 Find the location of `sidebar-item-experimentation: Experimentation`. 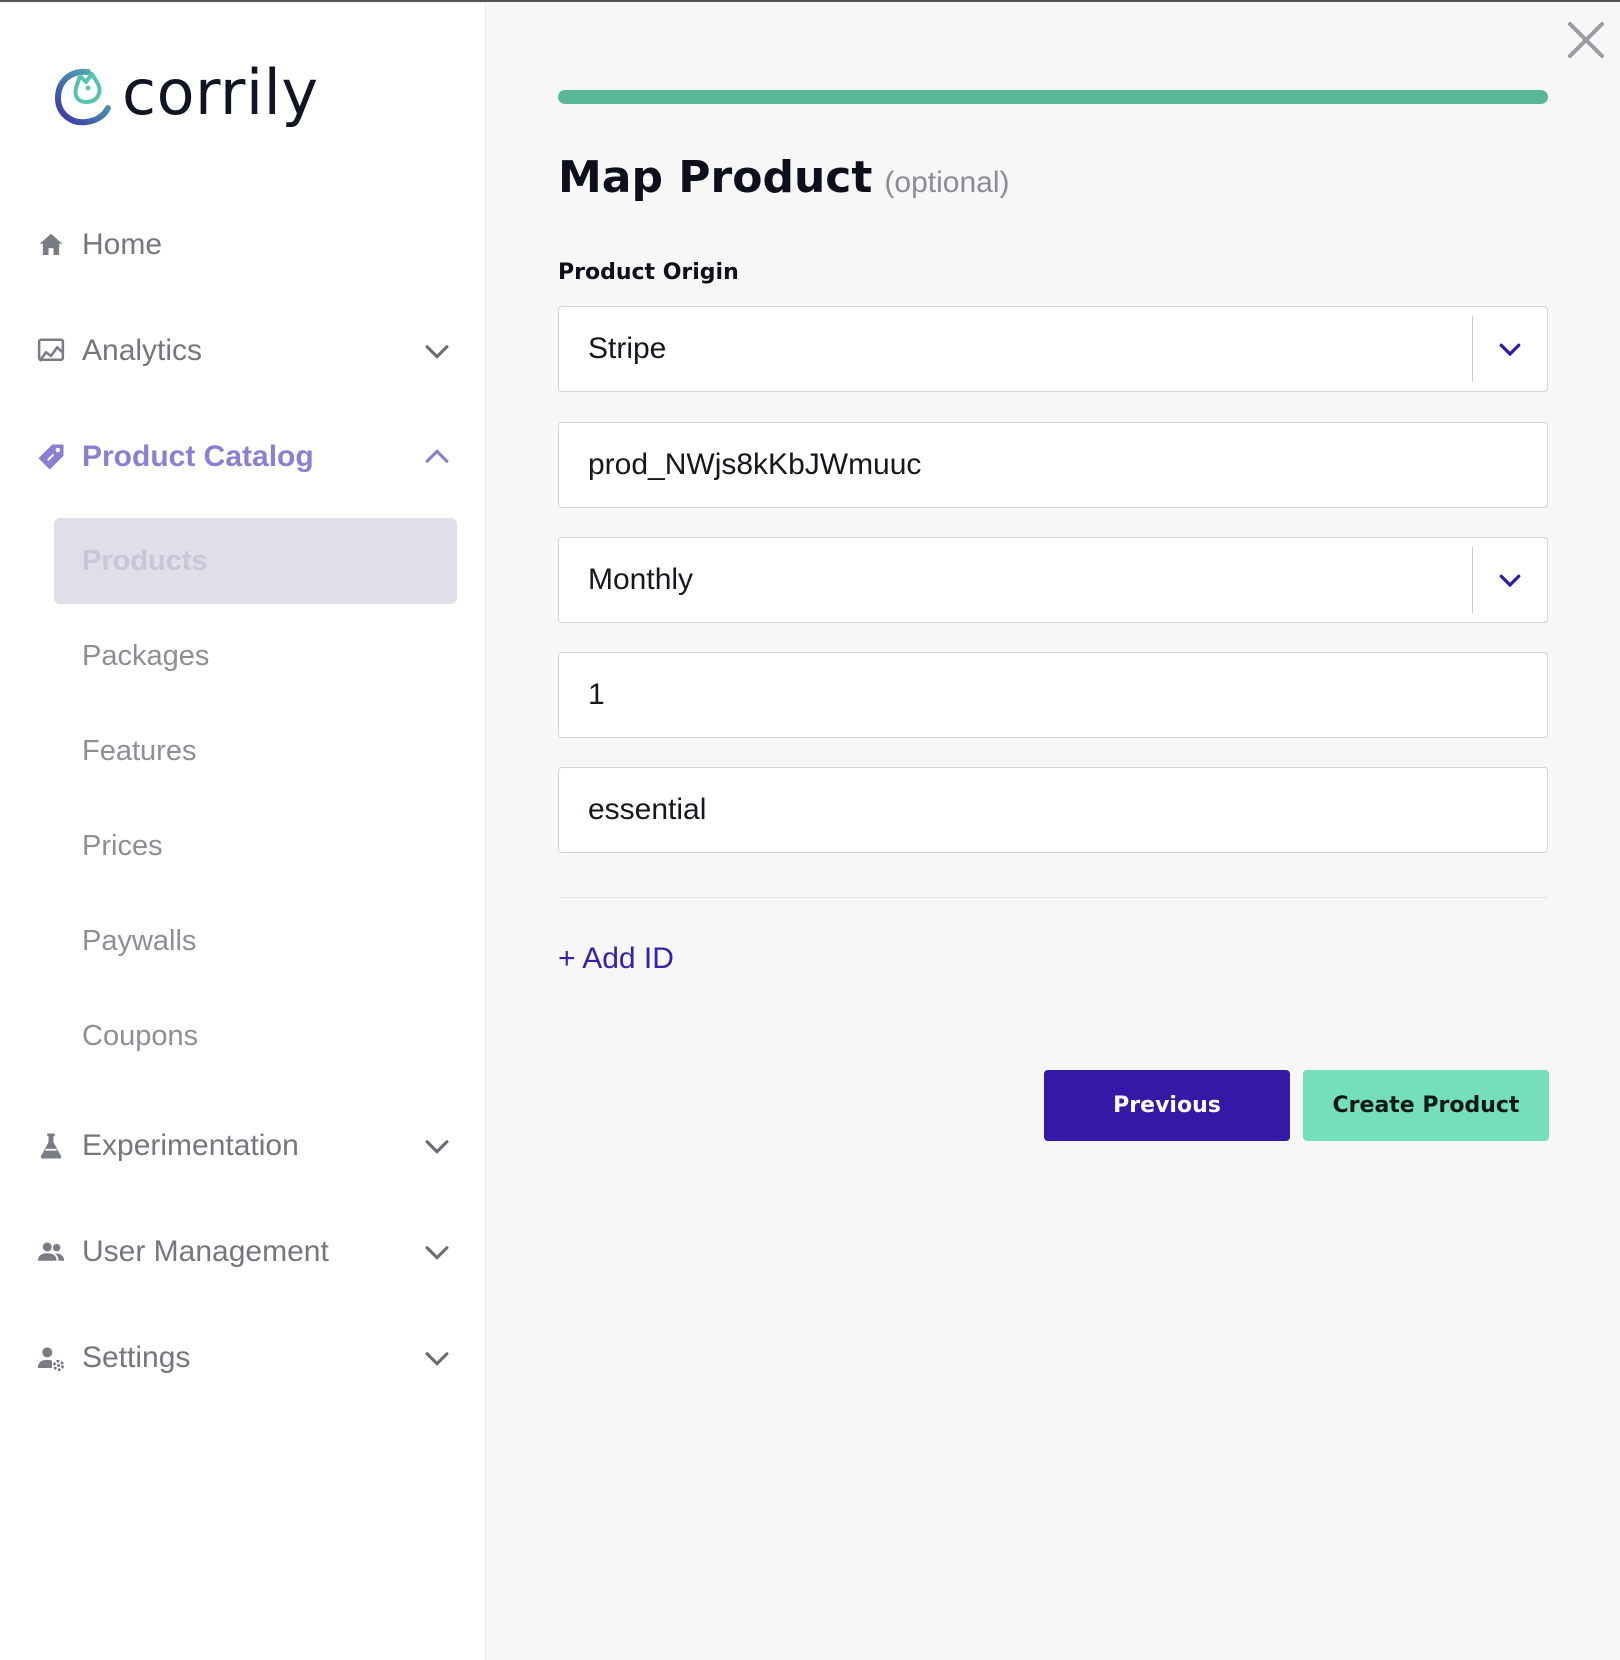

sidebar-item-experimentation: Experimentation is located at coordinates (244, 1146).